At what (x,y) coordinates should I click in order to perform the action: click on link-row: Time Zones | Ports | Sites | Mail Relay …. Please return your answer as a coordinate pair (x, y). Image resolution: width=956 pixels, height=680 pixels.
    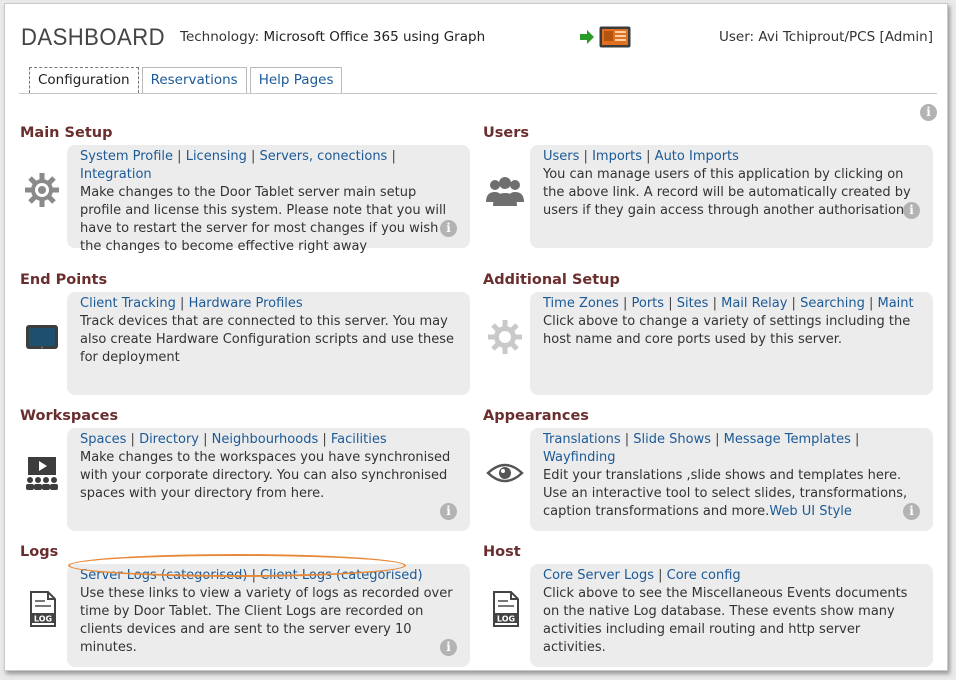
    Looking at the image, I should click on (728, 303).